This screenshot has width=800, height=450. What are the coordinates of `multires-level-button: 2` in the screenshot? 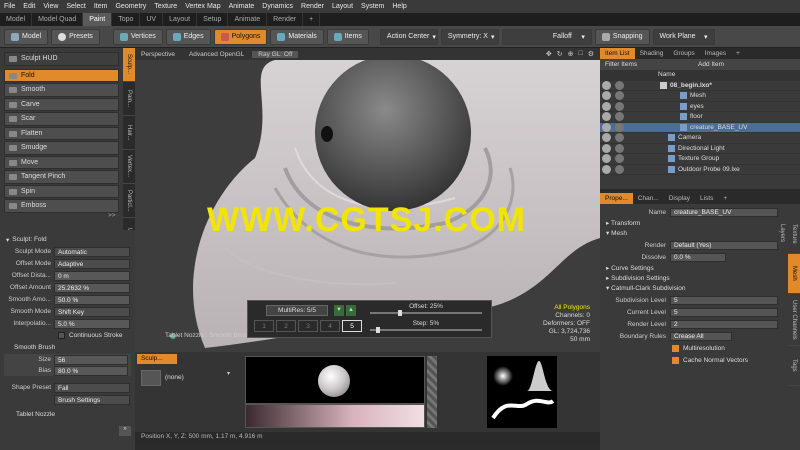 It's located at (286, 326).